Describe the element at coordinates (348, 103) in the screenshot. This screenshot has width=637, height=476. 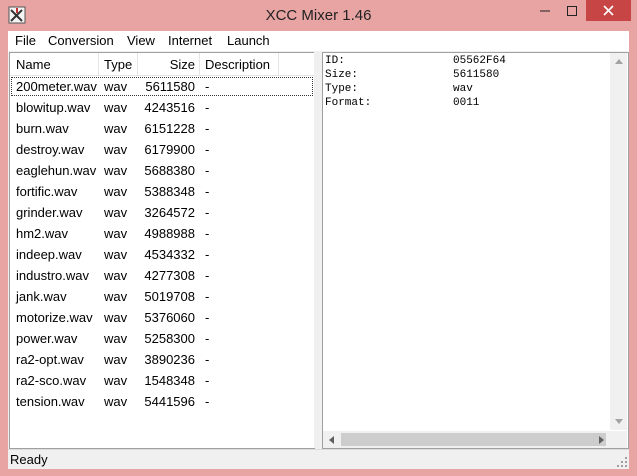
I see `info-key: Format:` at that location.